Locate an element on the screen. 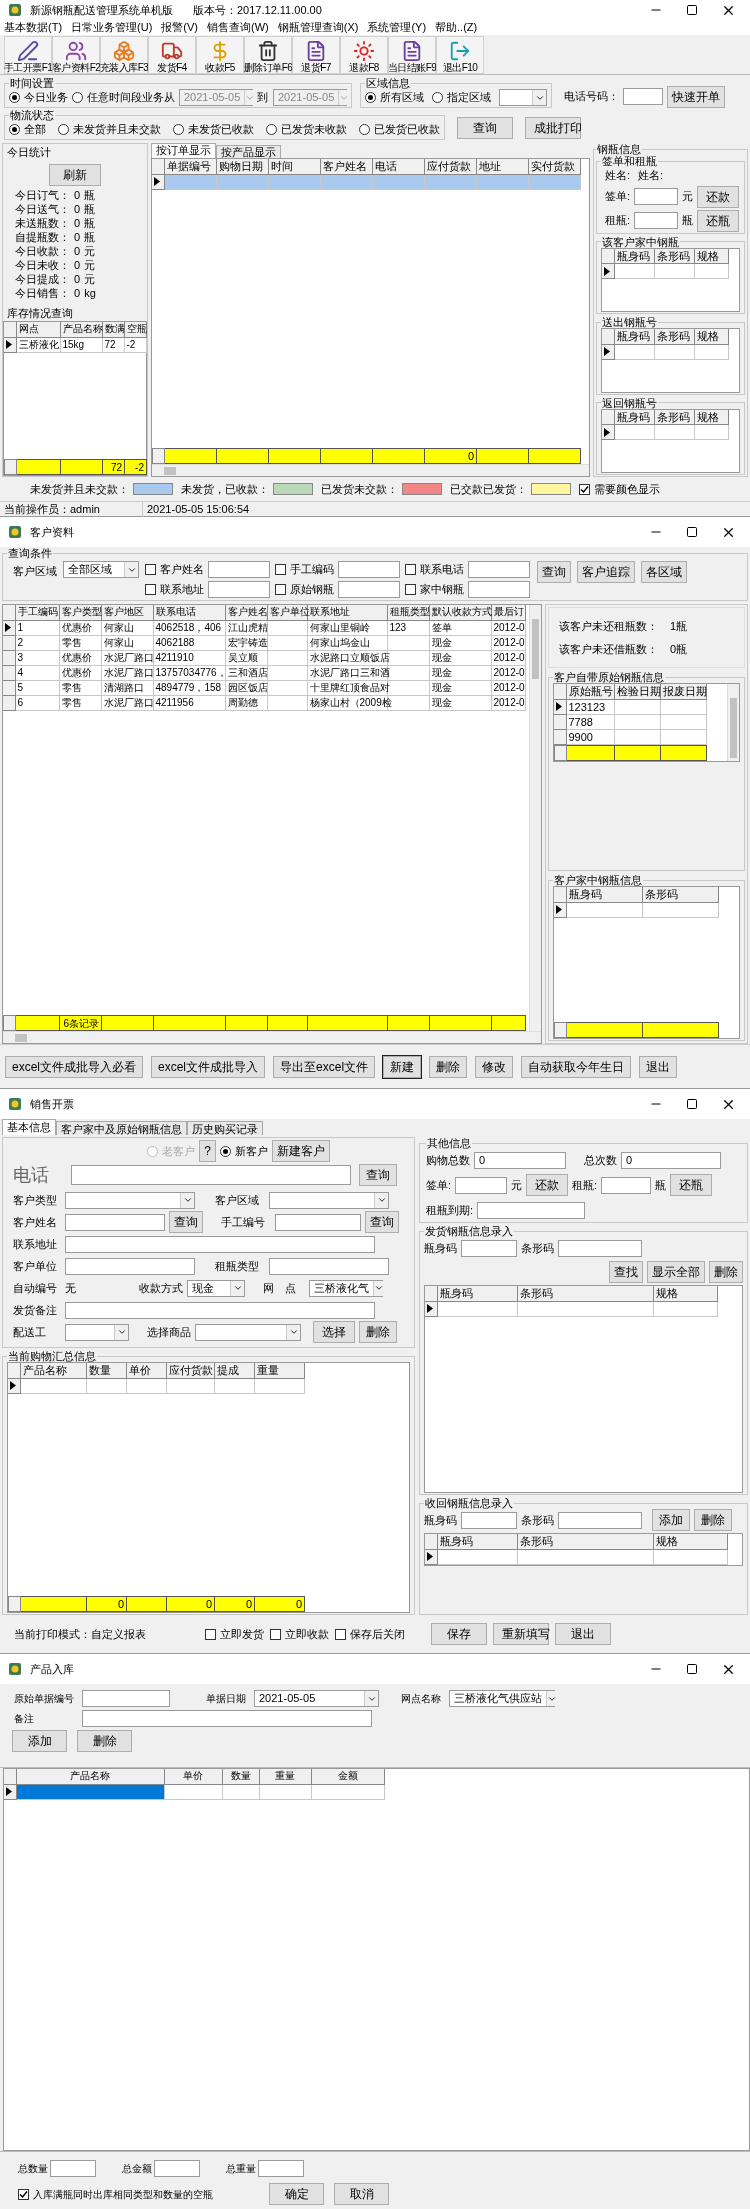 This screenshot has height=2209, width=750. button: 添加 is located at coordinates (39, 1741).